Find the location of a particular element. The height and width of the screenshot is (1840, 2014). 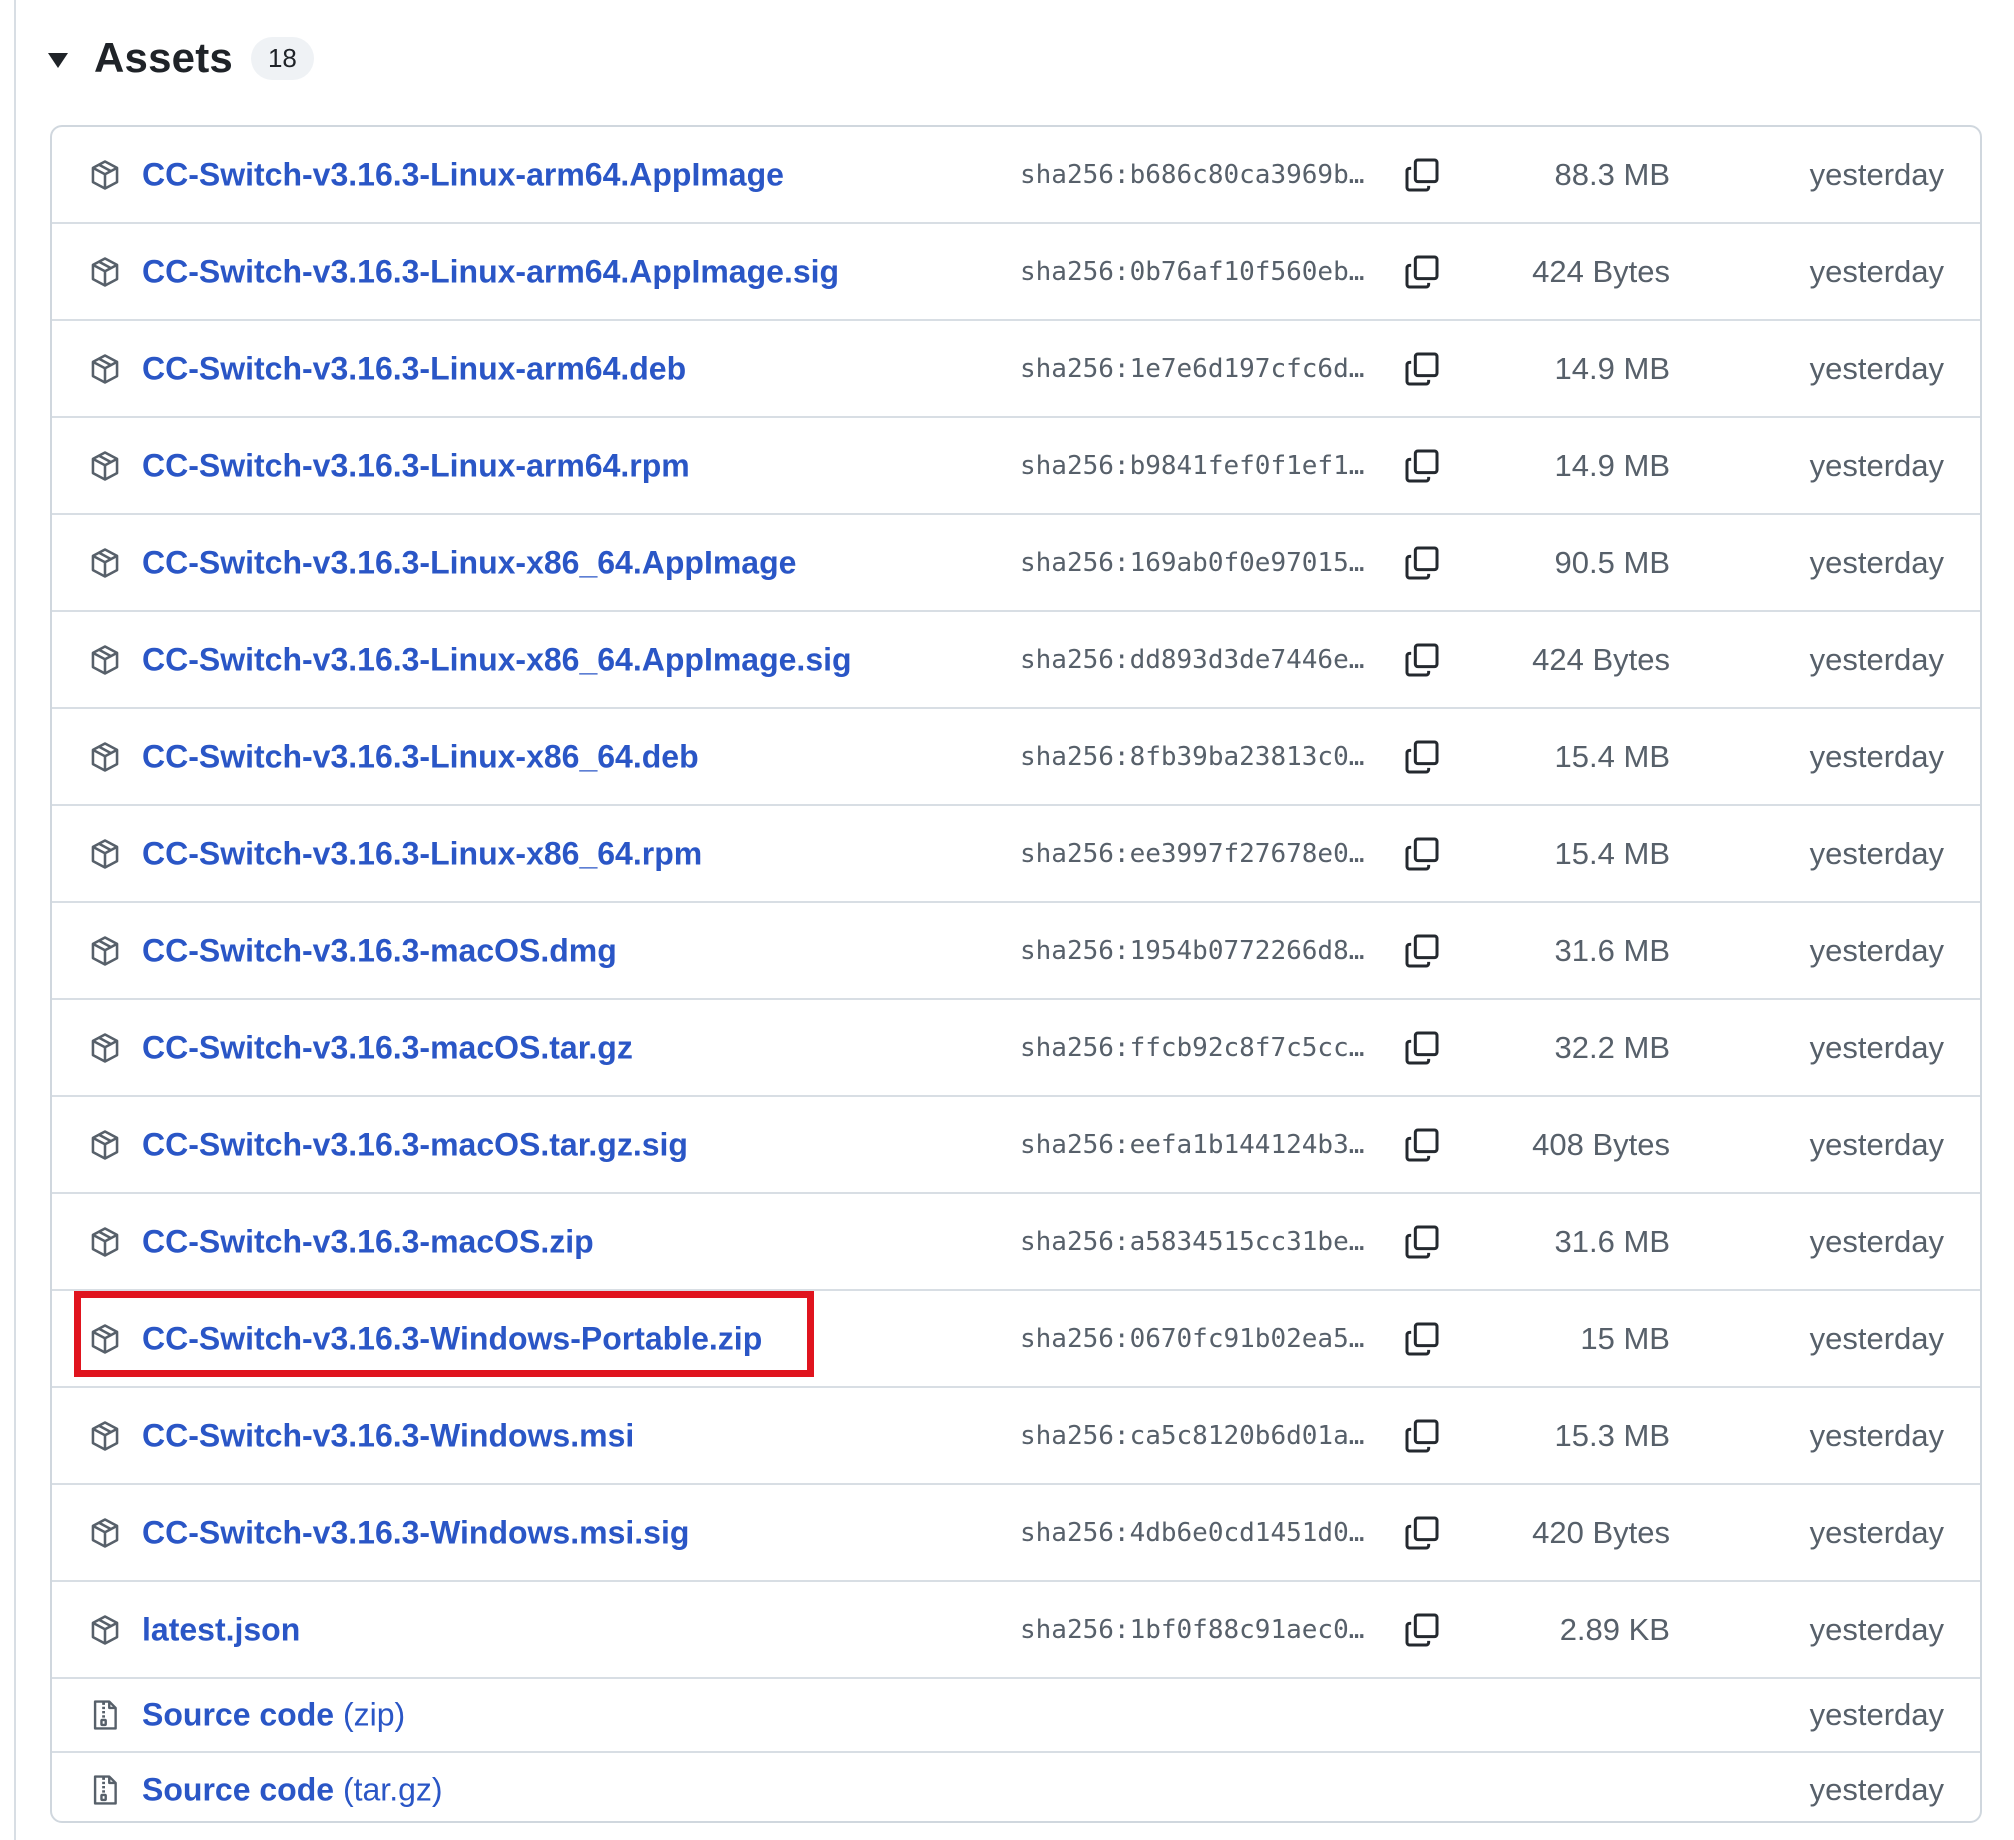

assets-header: Assets 18 is located at coordinates (181, 58).